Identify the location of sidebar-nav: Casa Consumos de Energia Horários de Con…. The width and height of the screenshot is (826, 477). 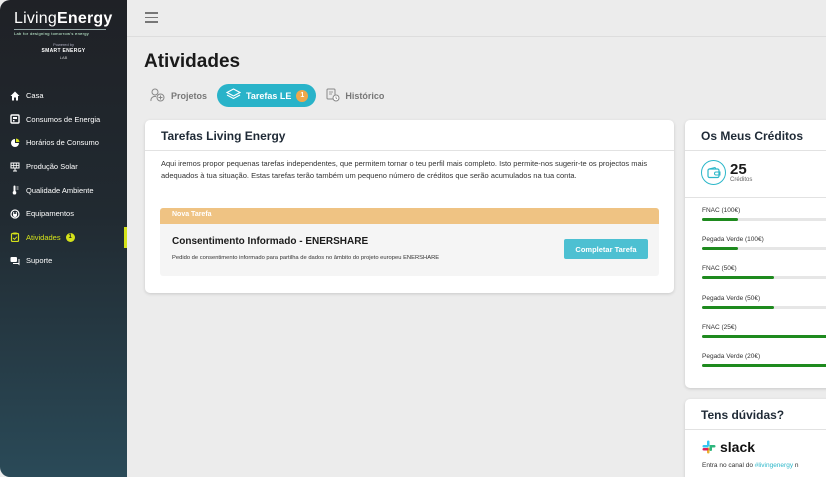
(63, 178).